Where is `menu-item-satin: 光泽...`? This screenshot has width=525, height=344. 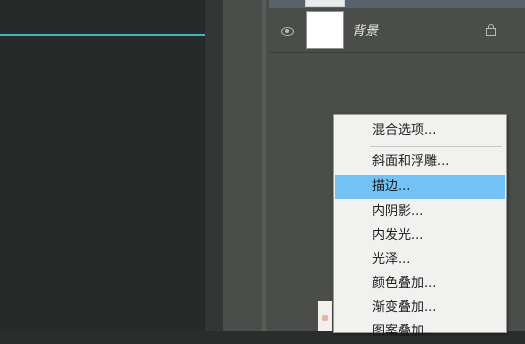 menu-item-satin: 光泽... is located at coordinates (420, 260).